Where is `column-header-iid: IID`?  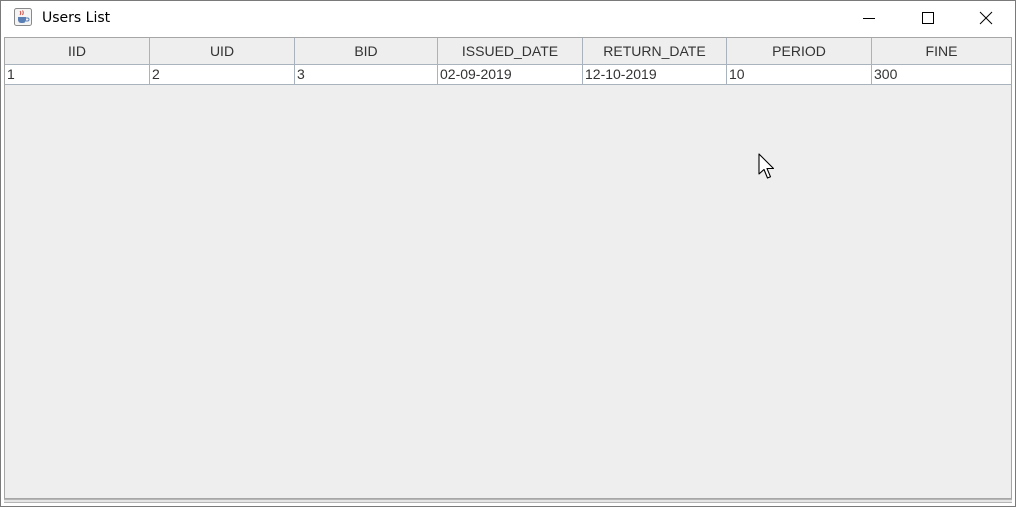
column-header-iid: IID is located at coordinates (77, 51).